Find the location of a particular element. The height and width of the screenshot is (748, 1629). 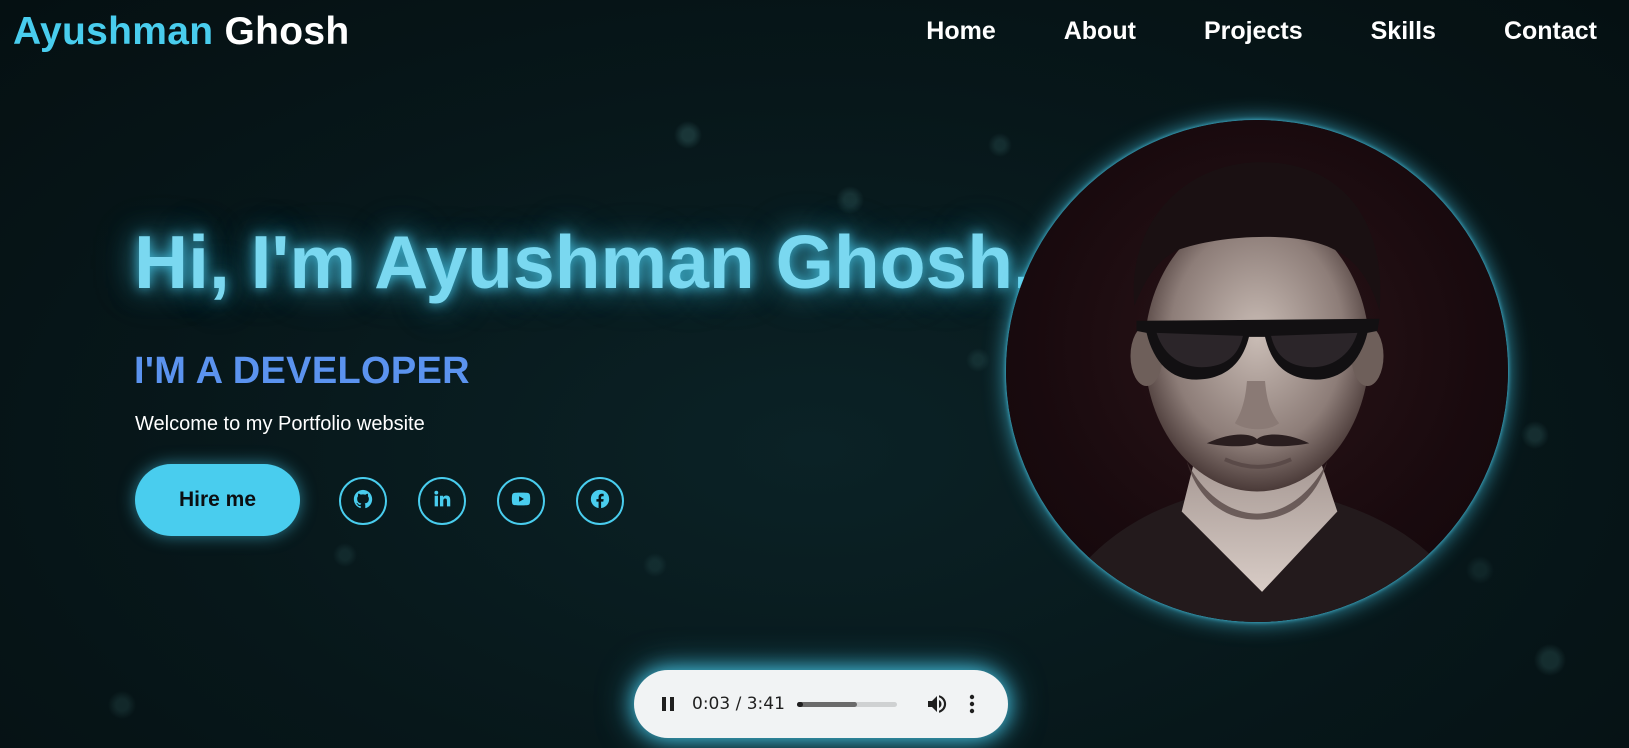

github-icon is located at coordinates (363, 501).